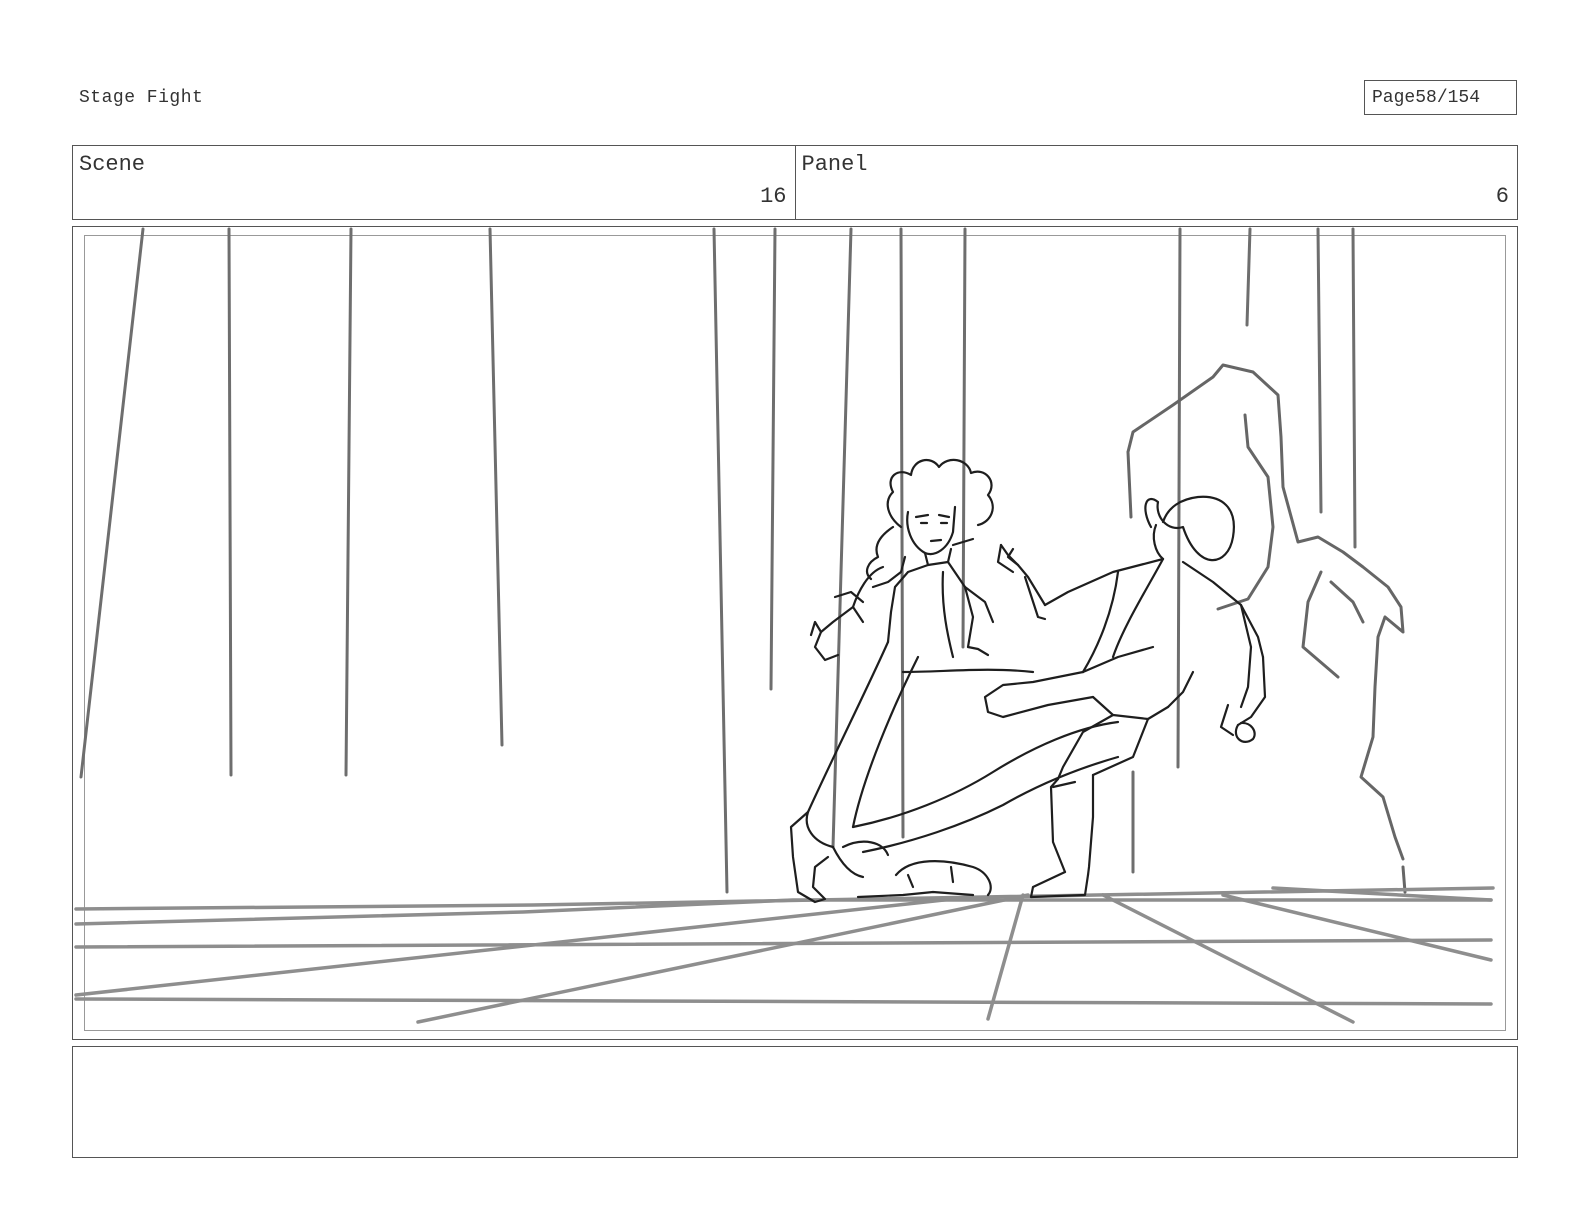  I want to click on page-indicator: Page 58/154, so click(1440, 97).